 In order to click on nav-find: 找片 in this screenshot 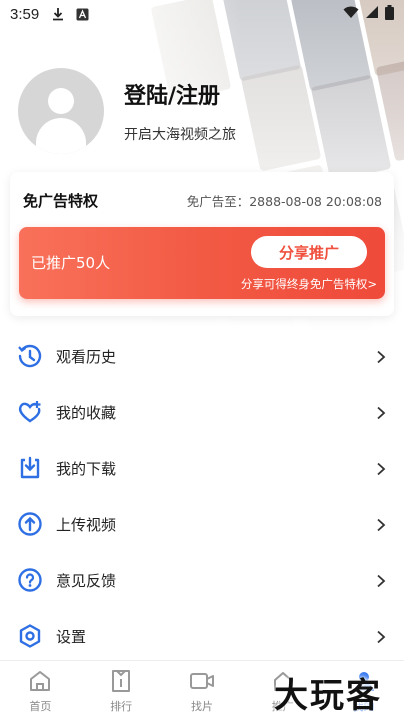, I will do `click(202, 690)`.